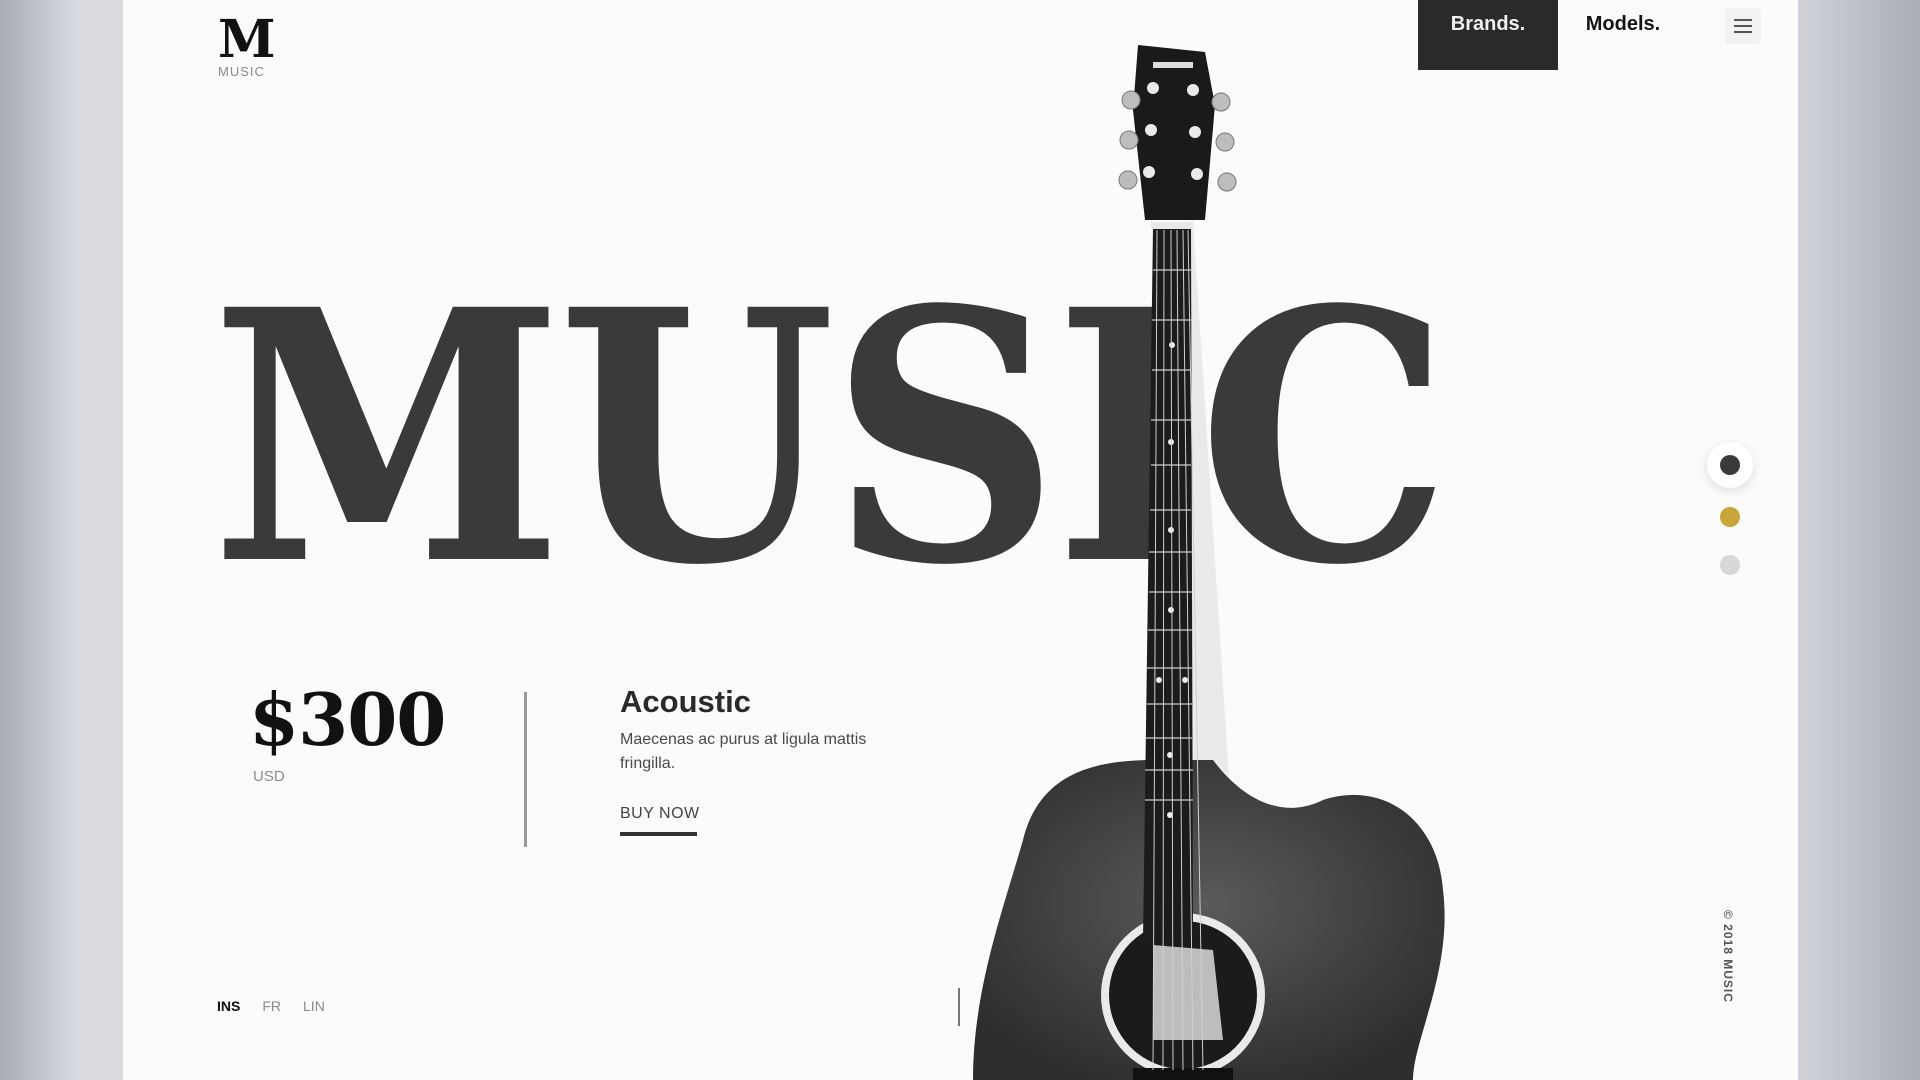 The height and width of the screenshot is (1080, 1920). I want to click on logo-mark: M, so click(247, 39).